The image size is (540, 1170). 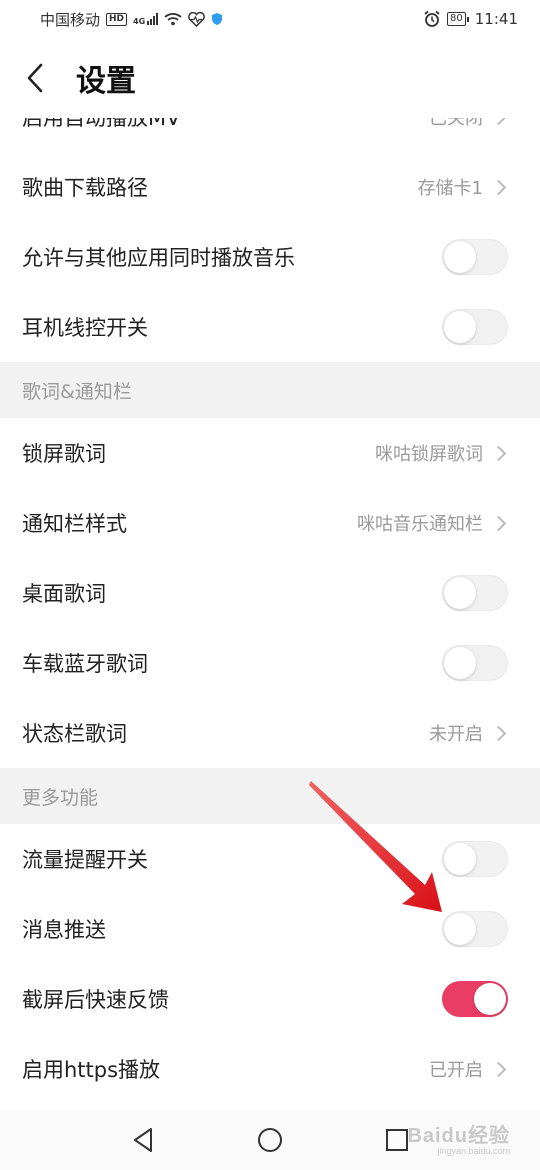 I want to click on circle-home-icon, so click(x=269, y=1140).